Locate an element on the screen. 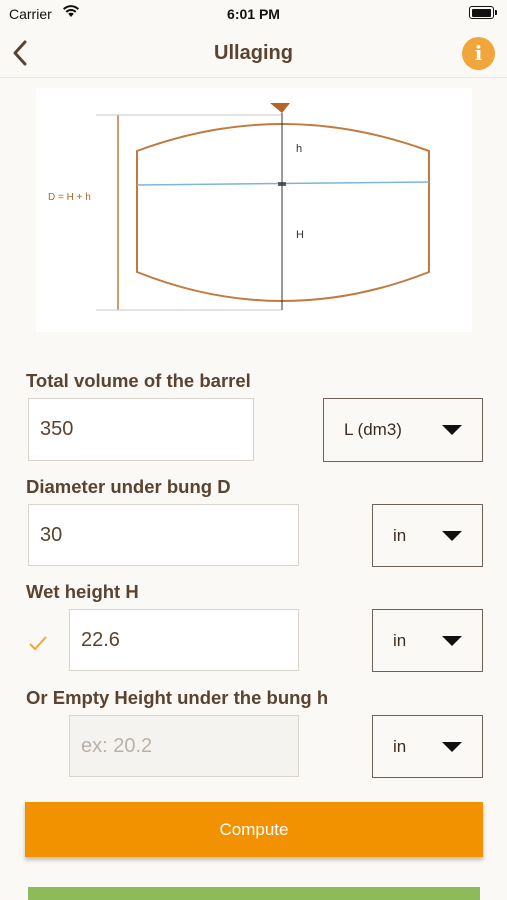  checkmark-icon is located at coordinates (38, 643).